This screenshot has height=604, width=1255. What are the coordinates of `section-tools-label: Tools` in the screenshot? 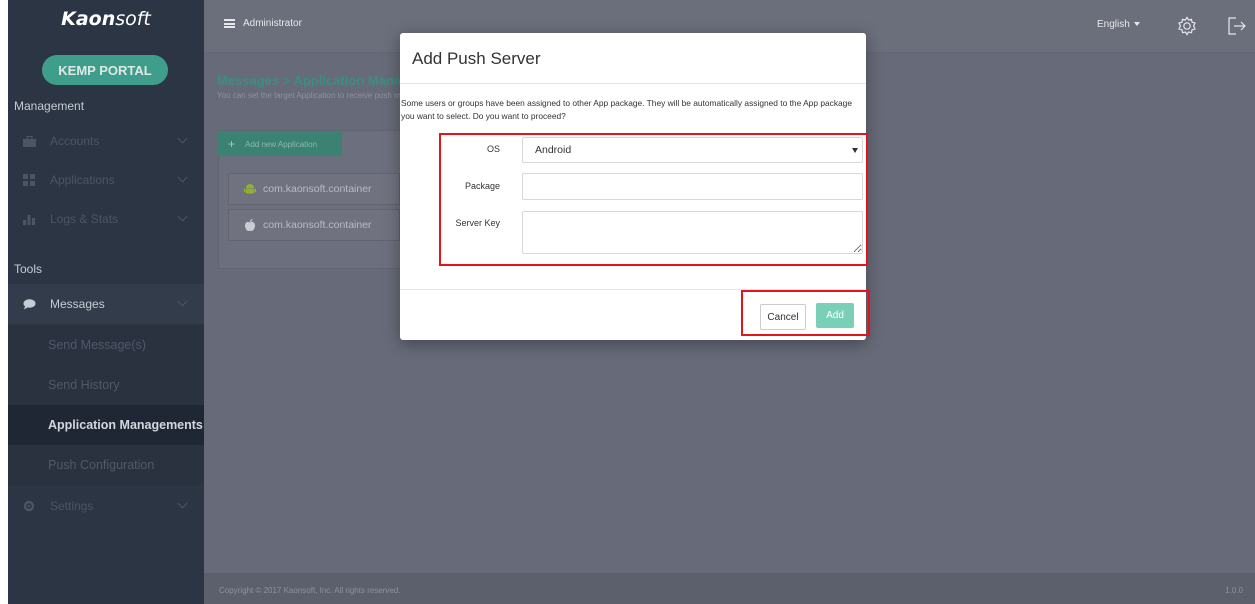 It's located at (28, 269).